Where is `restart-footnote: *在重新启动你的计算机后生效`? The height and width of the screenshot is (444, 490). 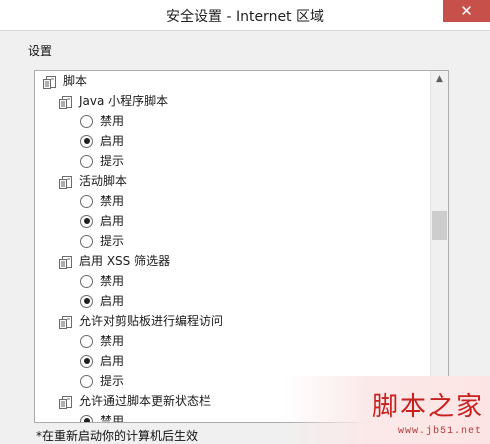 restart-footnote: *在重新启动你的计算机后生效 is located at coordinates (117, 436).